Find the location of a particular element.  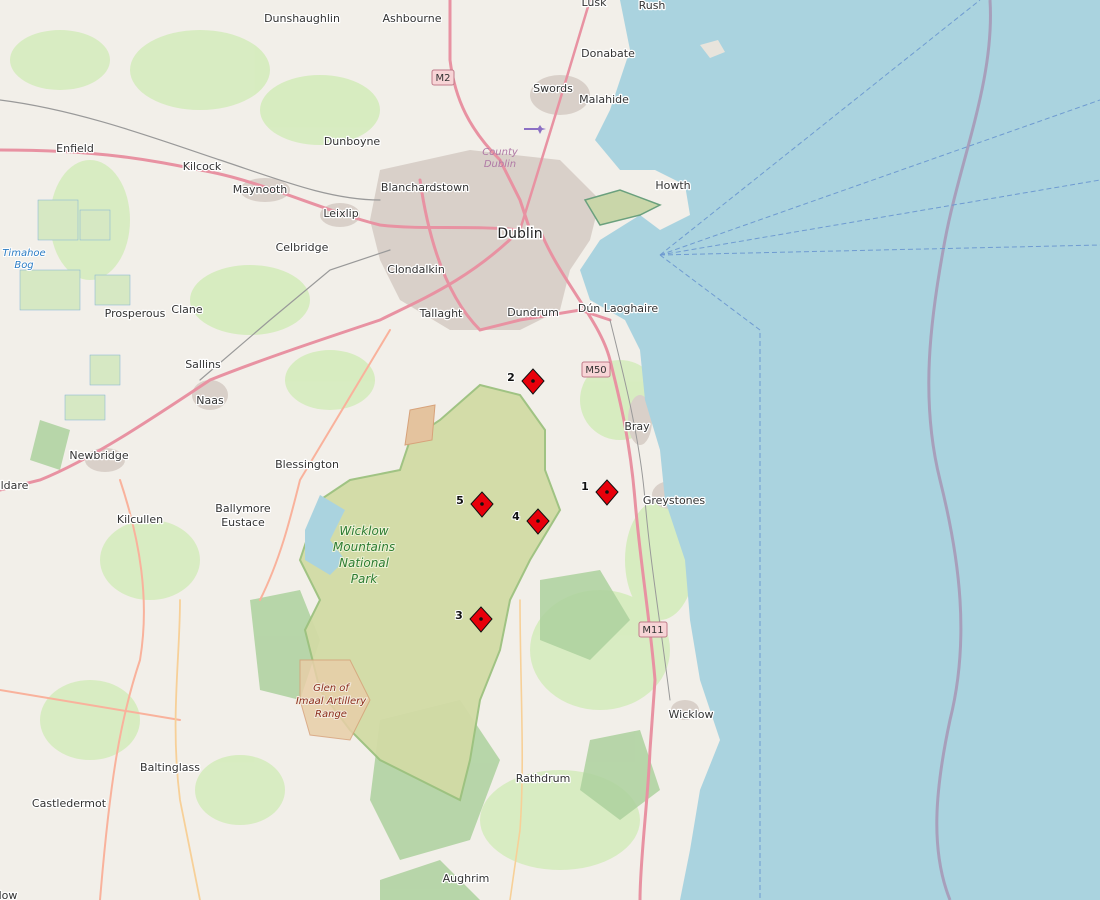

place-label: Newbridge is located at coordinates (99, 455).